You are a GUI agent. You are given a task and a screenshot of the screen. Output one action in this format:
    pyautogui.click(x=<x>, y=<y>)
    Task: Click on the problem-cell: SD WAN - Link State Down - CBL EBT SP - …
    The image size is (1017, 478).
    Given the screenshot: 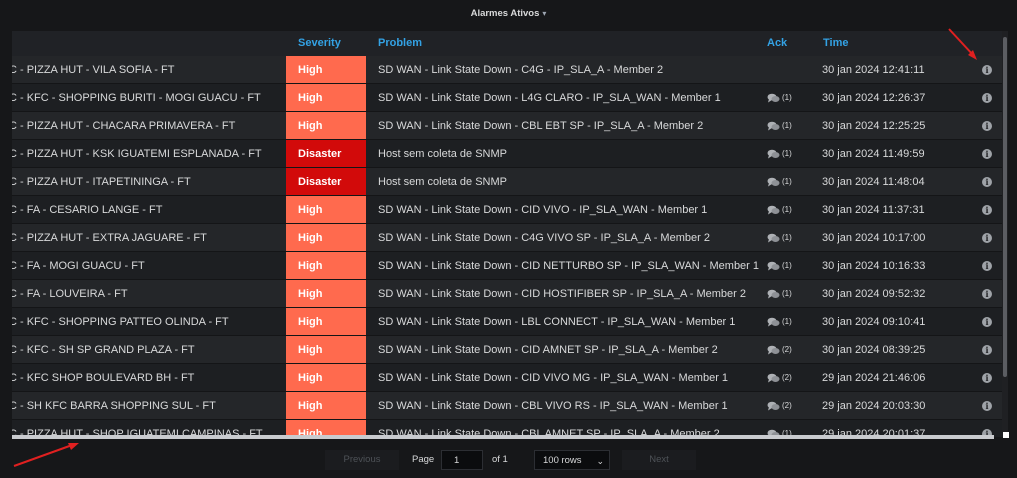 What is the action you would take?
    pyautogui.click(x=541, y=126)
    